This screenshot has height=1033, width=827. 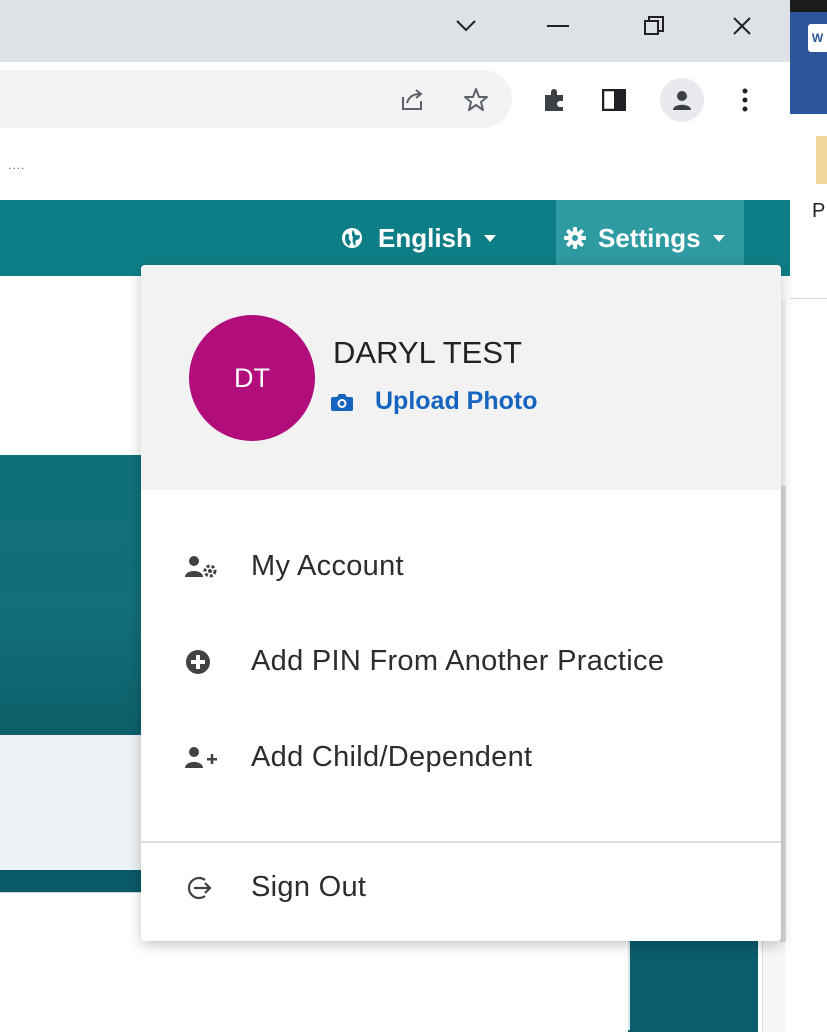 I want to click on side-window-folder, so click(x=821, y=160).